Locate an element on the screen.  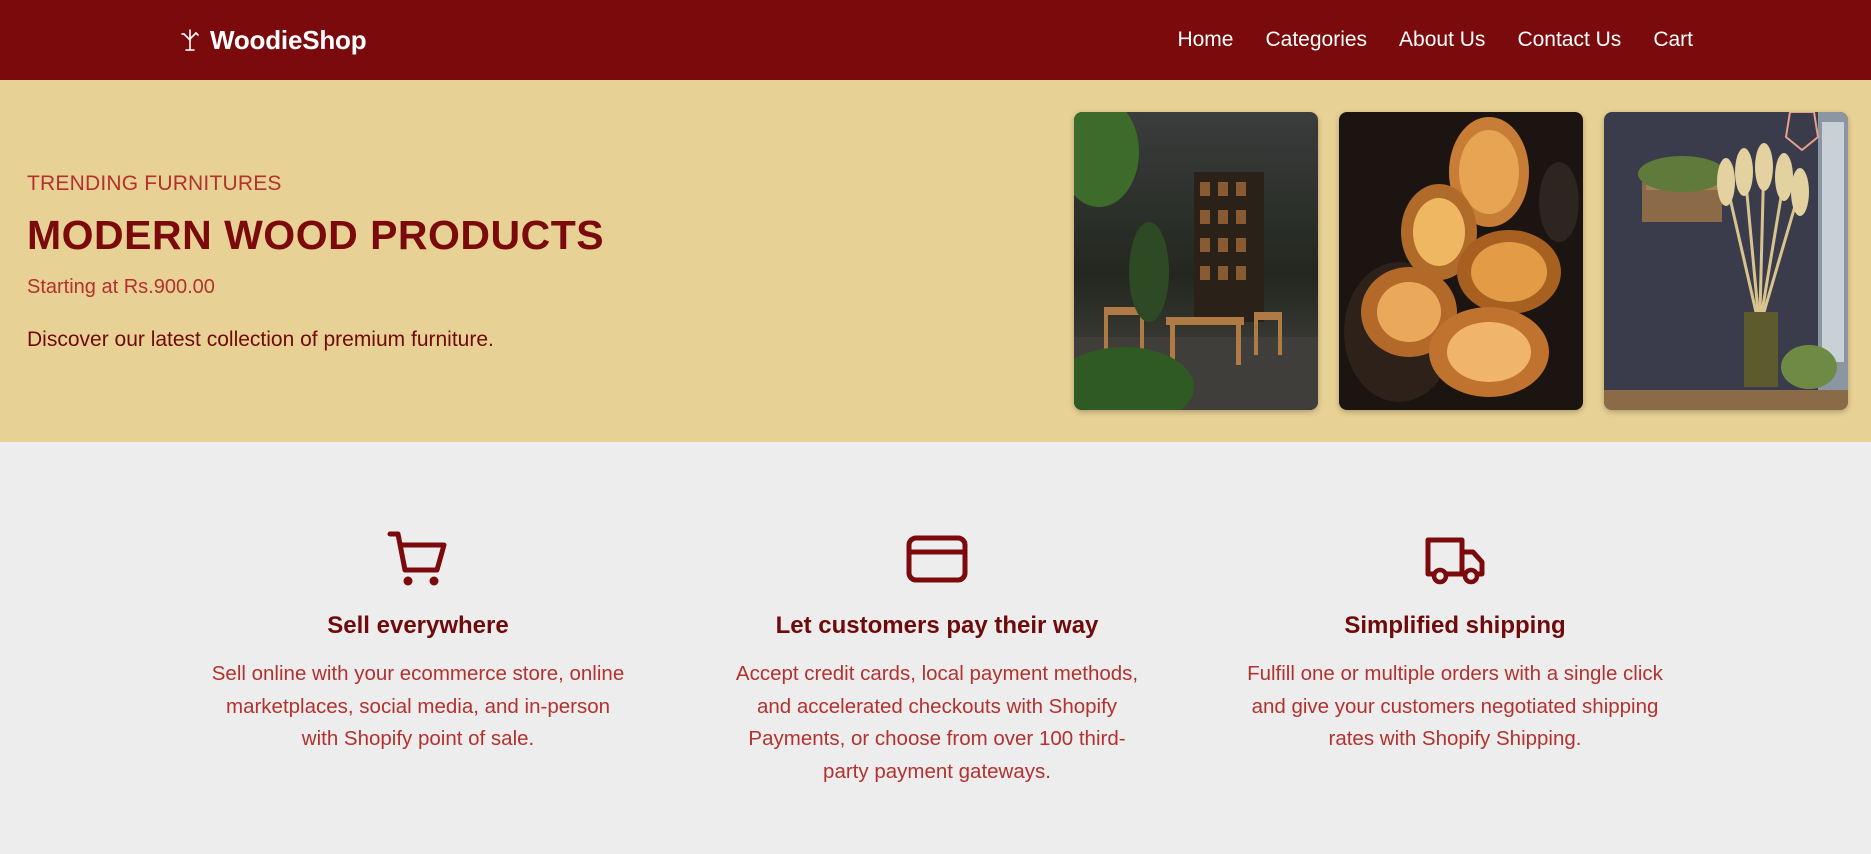
feature-title: Let customers pay their way is located at coordinates (937, 625).